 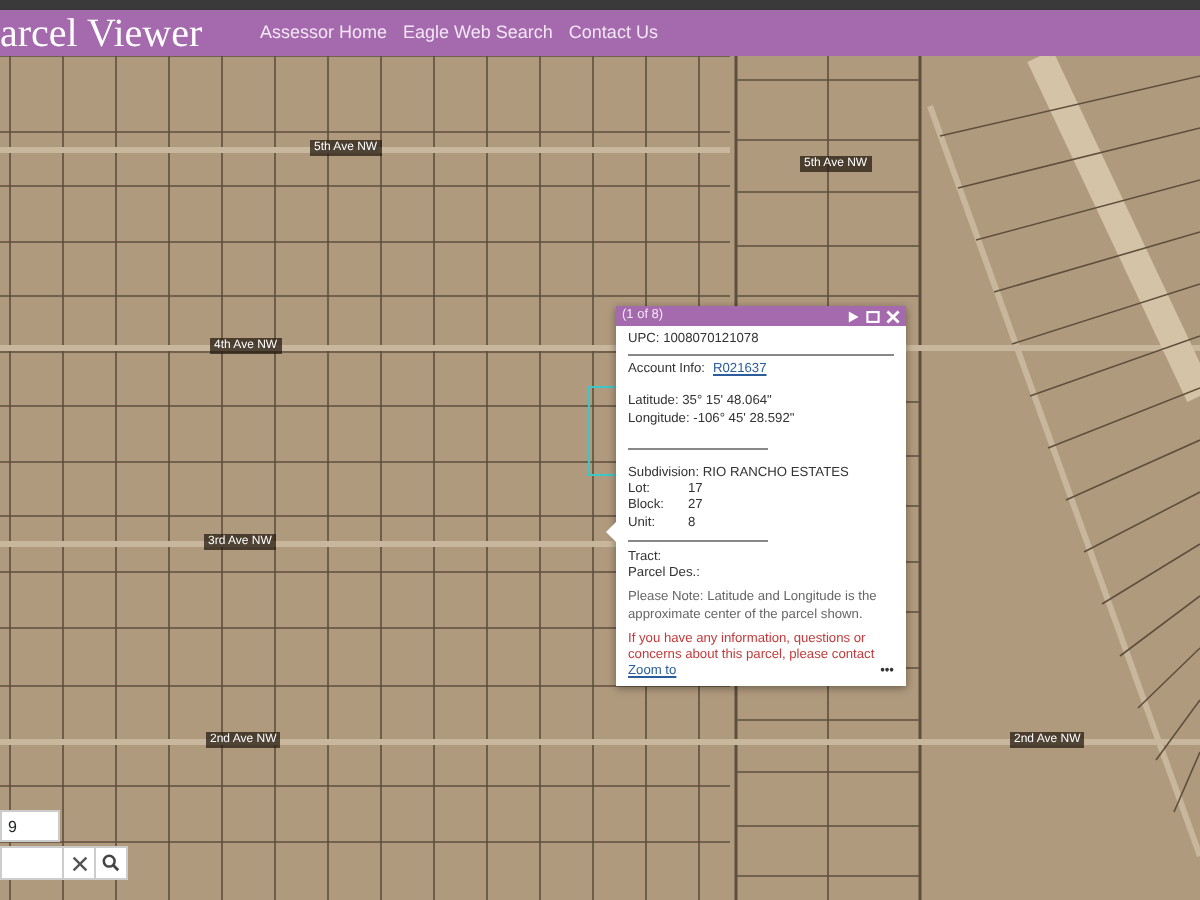 I want to click on search-icon, so click(x=111, y=863).